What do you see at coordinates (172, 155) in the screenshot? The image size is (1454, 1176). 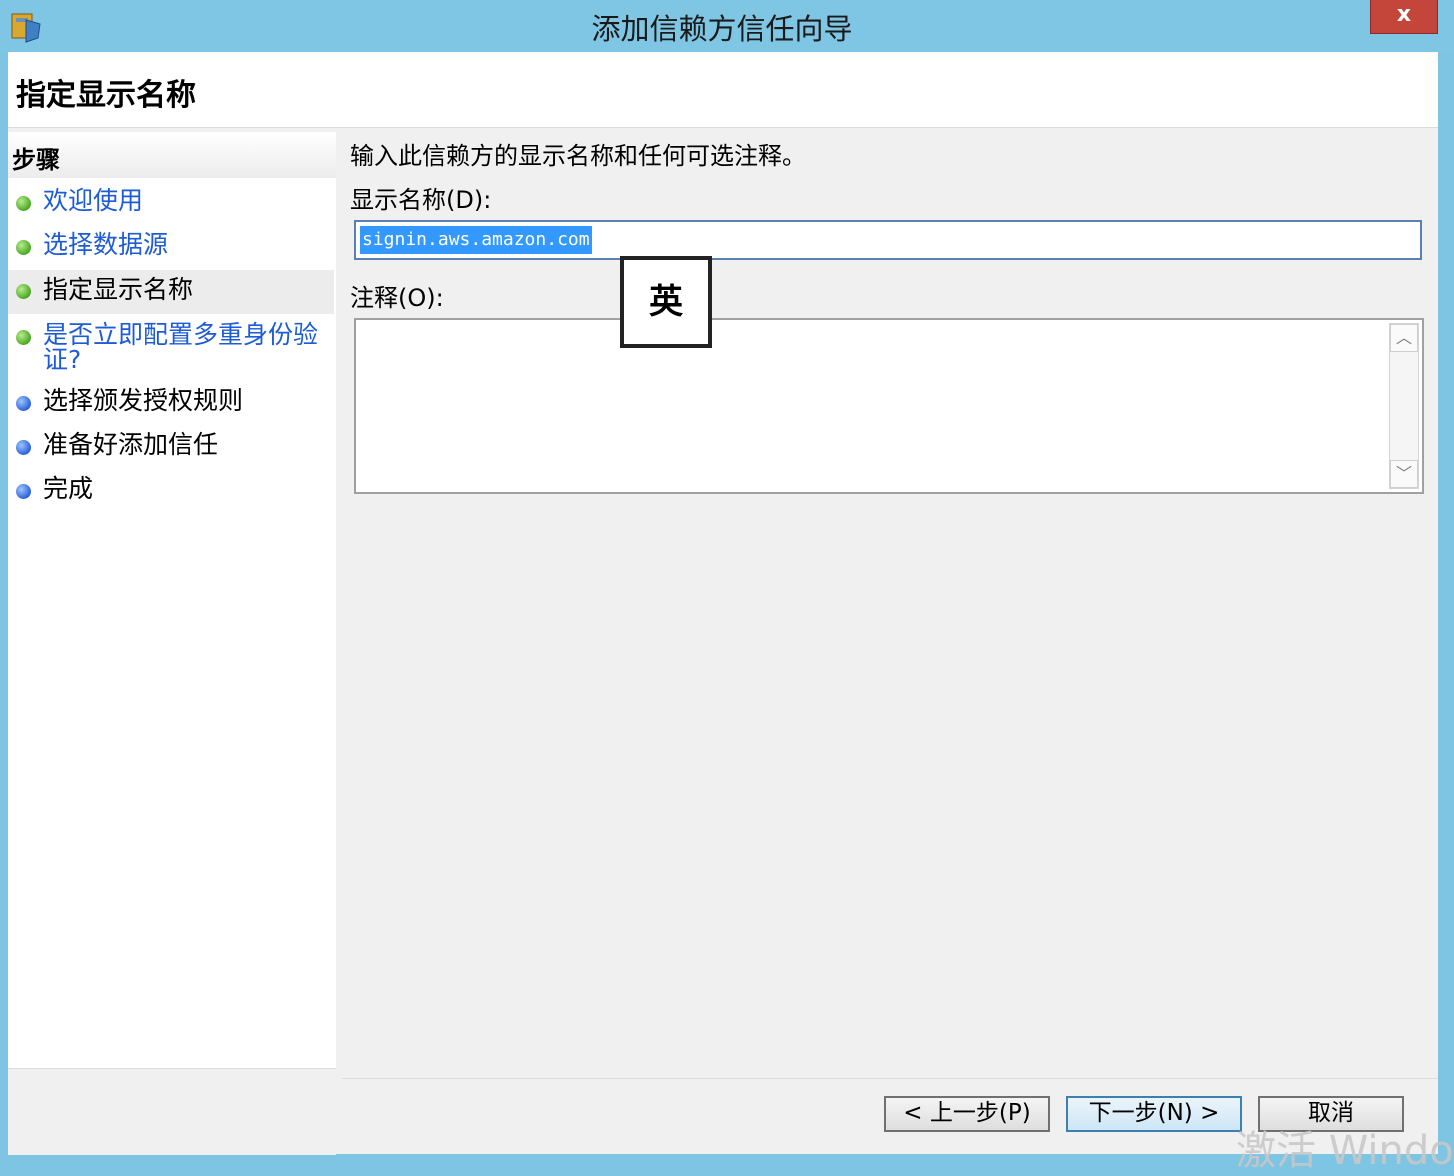 I see `steps-heading: 步骤` at bounding box center [172, 155].